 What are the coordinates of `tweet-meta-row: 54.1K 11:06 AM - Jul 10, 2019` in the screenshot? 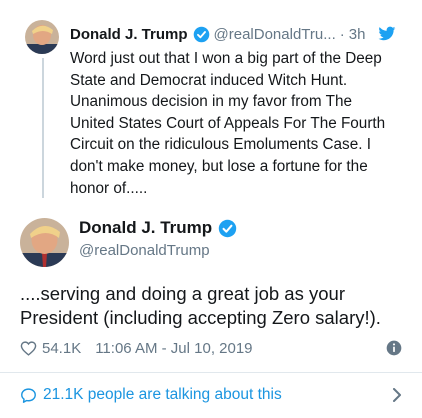 It's located at (211, 348).